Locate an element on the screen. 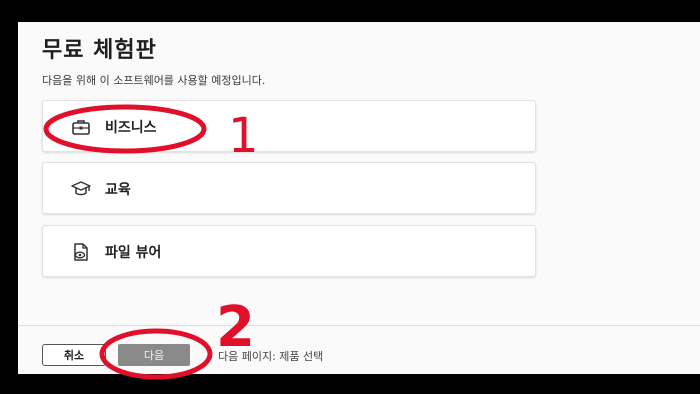  next-page-hint: 다음 페이지: 제품 선택 is located at coordinates (271, 356).